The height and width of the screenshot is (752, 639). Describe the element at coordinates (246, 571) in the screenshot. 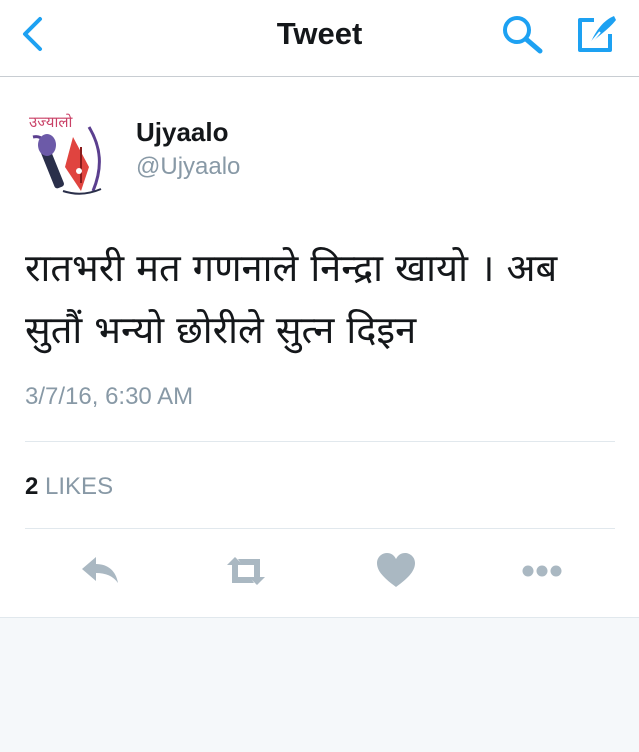

I see `retweet-icon` at that location.